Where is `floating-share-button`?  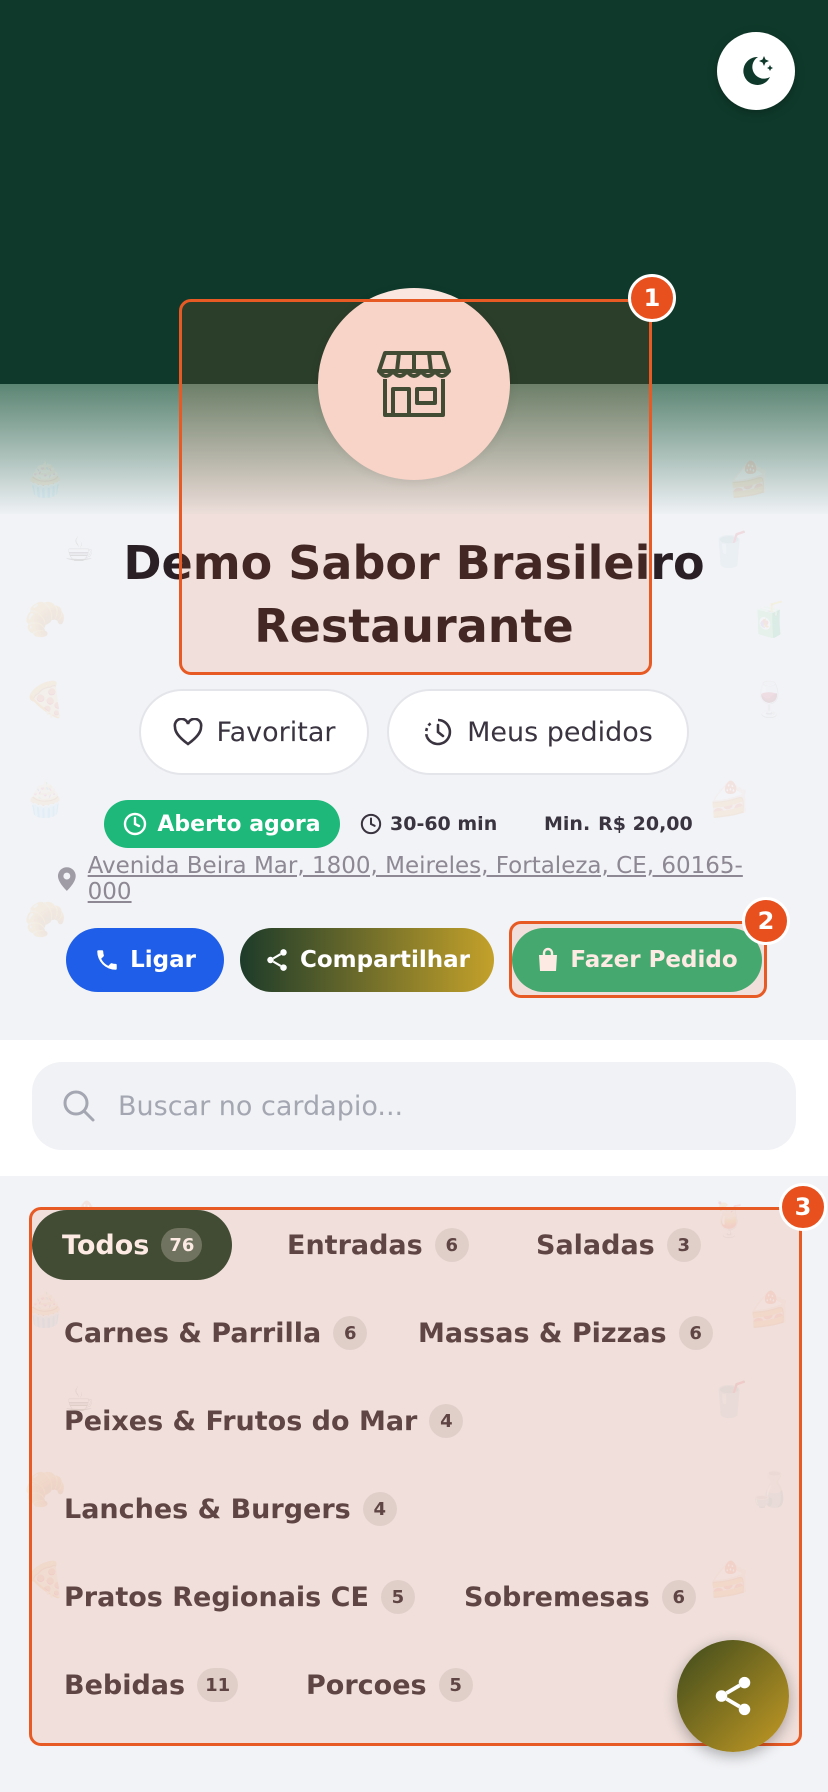 floating-share-button is located at coordinates (733, 1696).